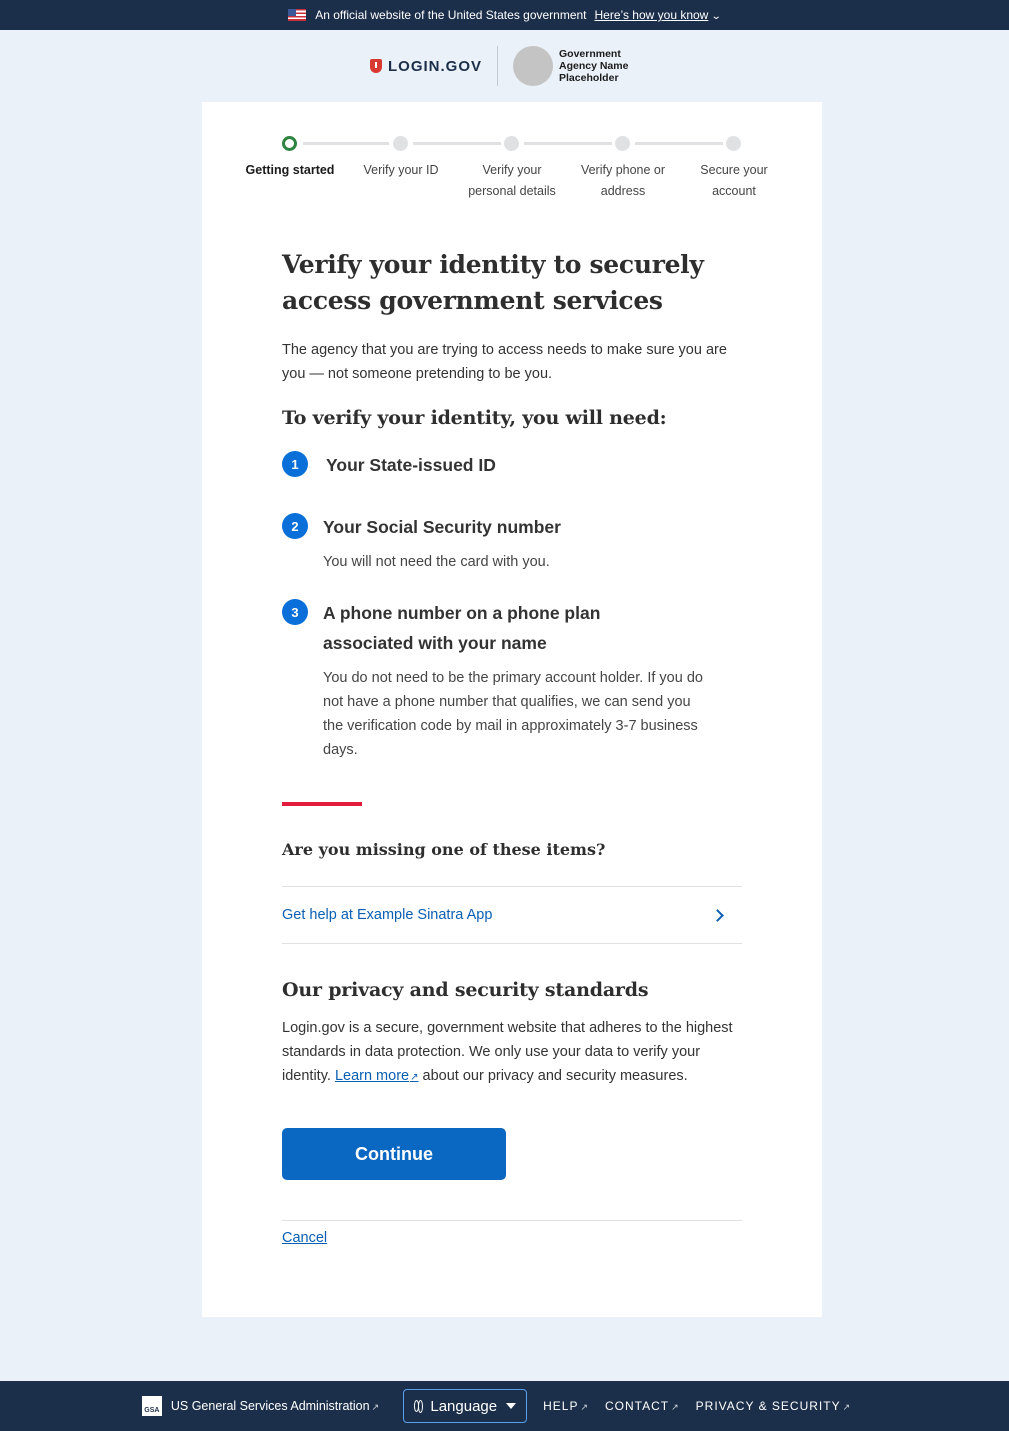  What do you see at coordinates (289, 143) in the screenshot?
I see `step-dot-getting-started` at bounding box center [289, 143].